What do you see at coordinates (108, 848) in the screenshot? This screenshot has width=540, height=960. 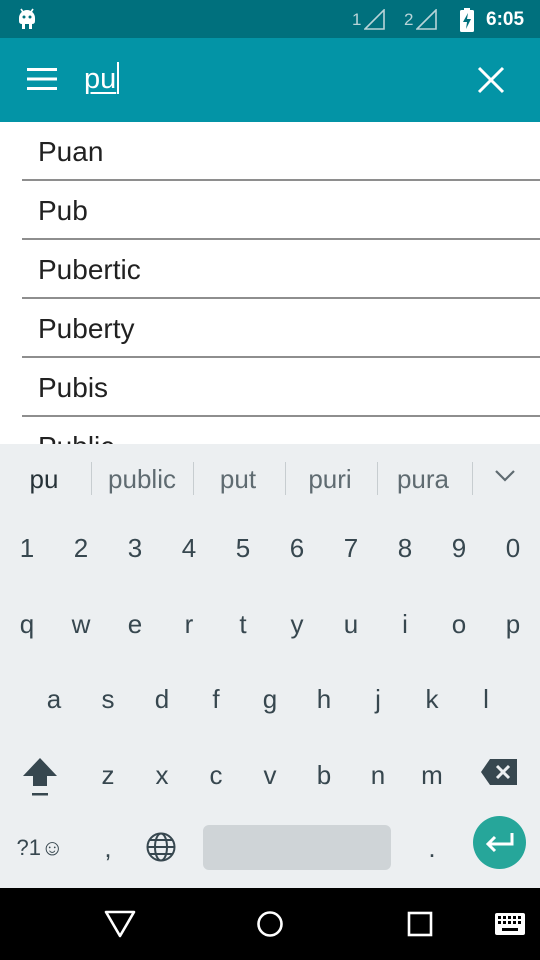 I see `key-comma: ,` at bounding box center [108, 848].